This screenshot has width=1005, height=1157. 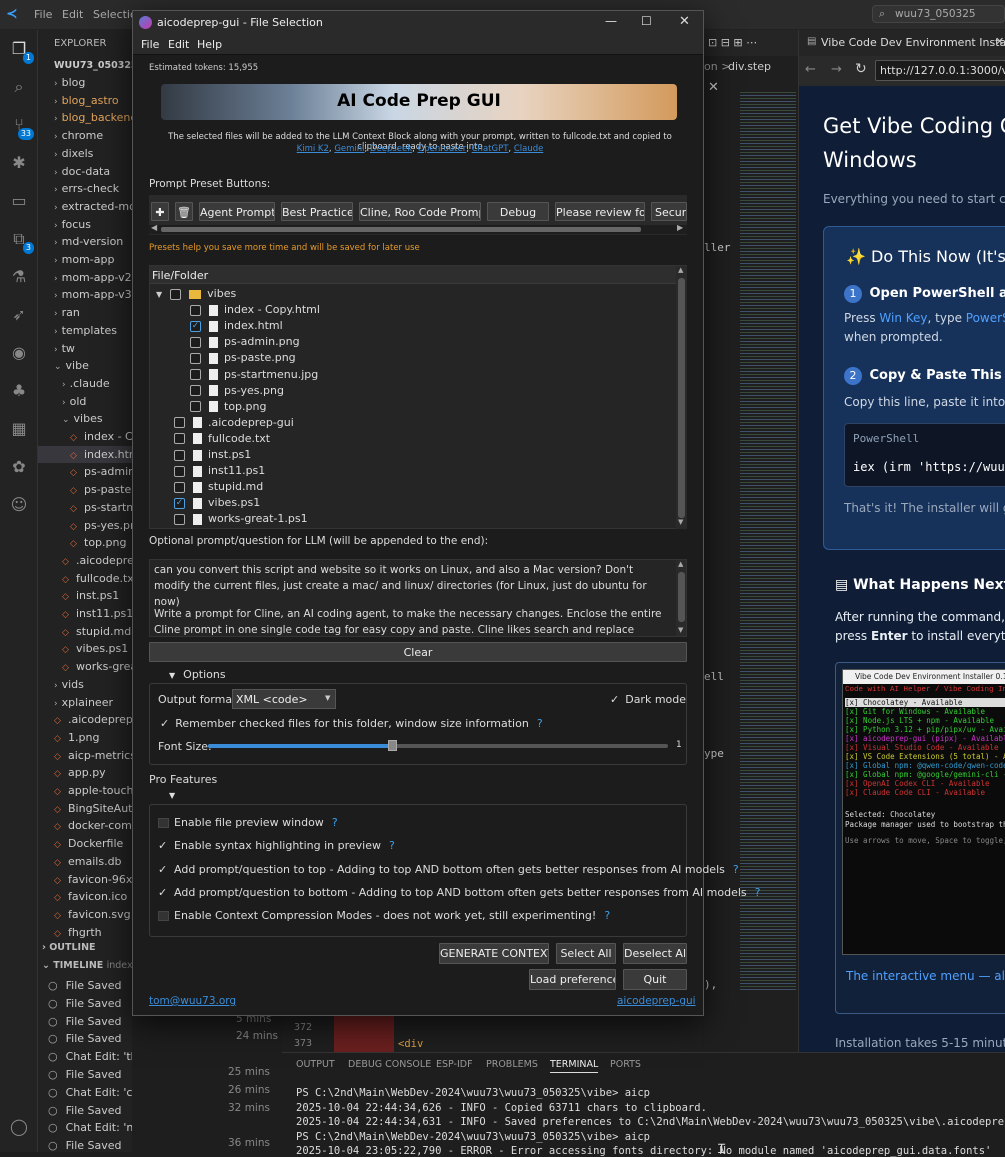 What do you see at coordinates (442, 149) in the screenshot?
I see `link-openrouter: Openrouter` at bounding box center [442, 149].